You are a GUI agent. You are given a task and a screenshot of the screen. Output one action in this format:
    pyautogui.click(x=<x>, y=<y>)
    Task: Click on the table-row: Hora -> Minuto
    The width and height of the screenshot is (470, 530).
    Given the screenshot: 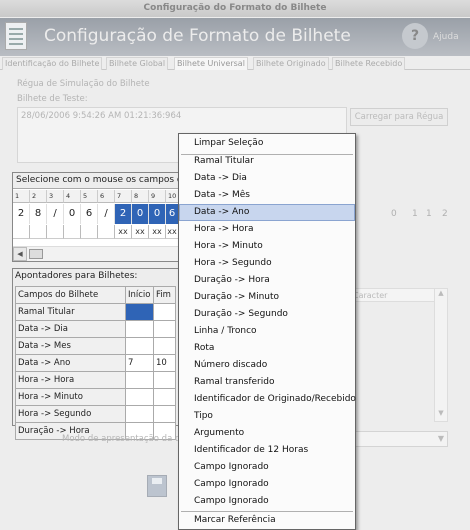 What is the action you would take?
    pyautogui.click(x=95, y=397)
    